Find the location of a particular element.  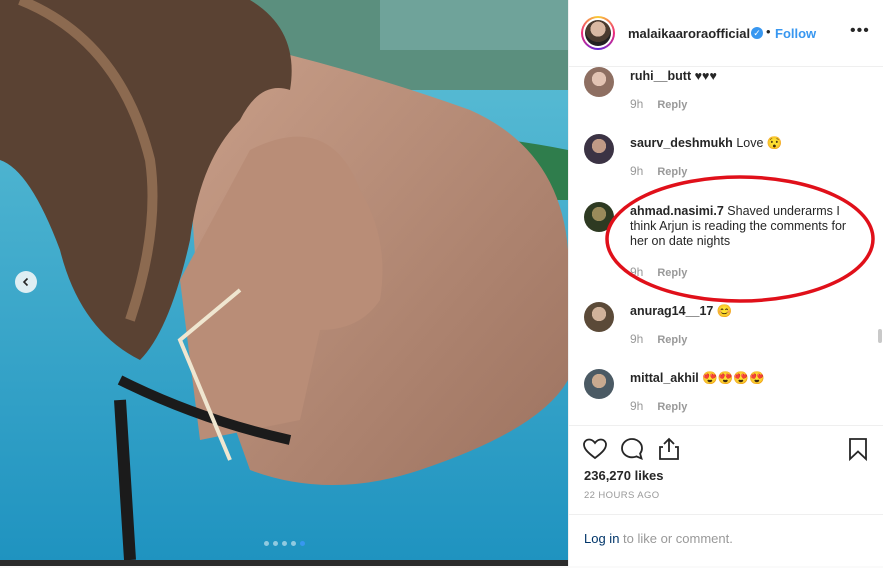

carousel-prev-button is located at coordinates (26, 282).